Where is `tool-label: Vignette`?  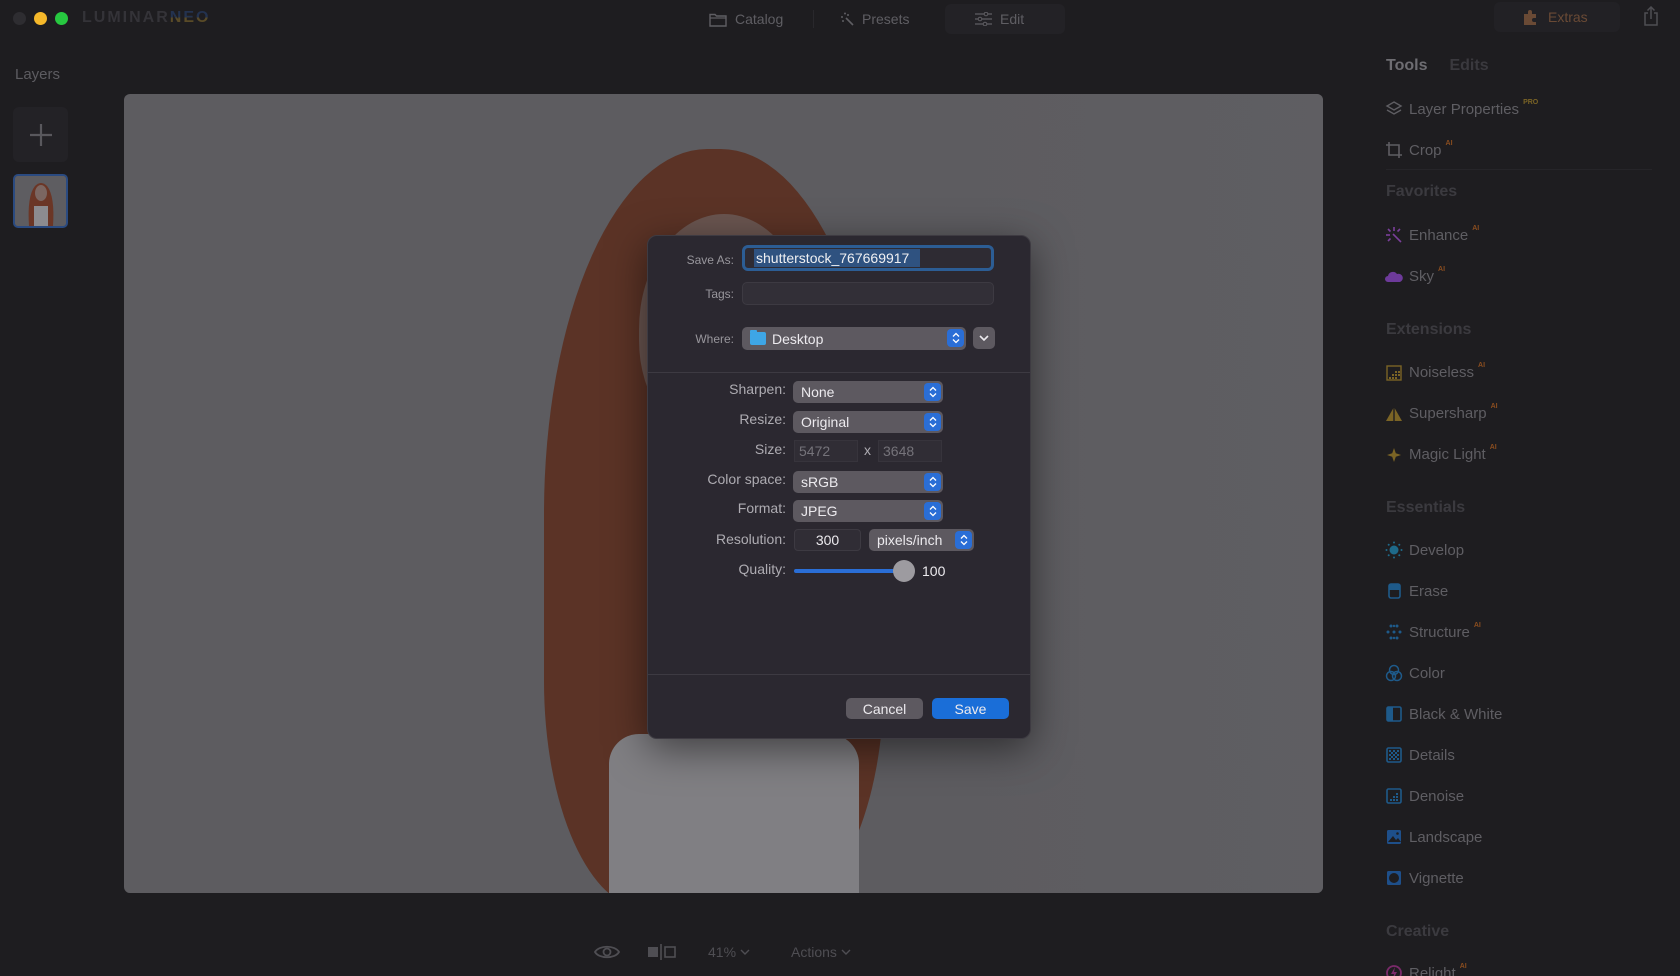
tool-label: Vignette is located at coordinates (1436, 878).